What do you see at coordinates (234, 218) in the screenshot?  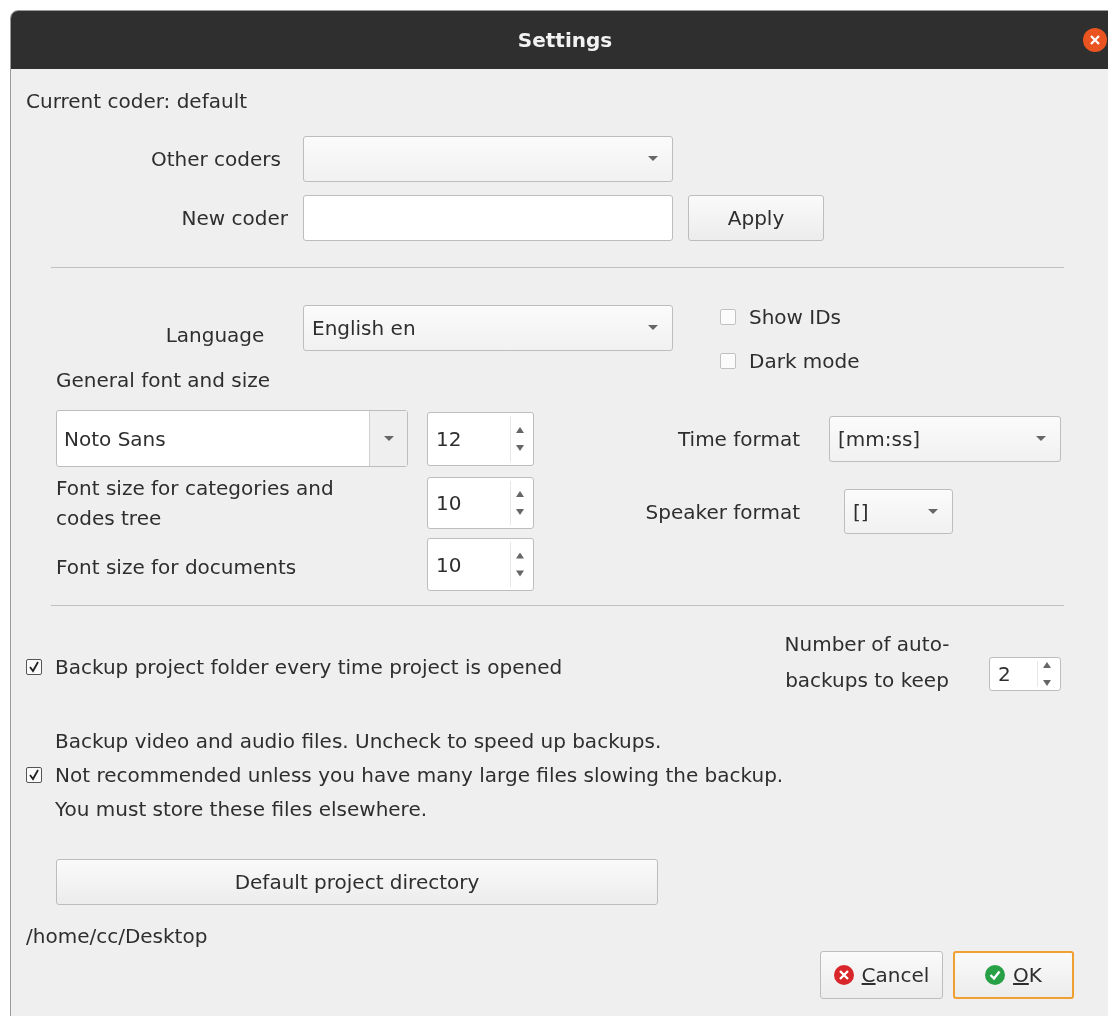 I see `new-coder-label: New coder` at bounding box center [234, 218].